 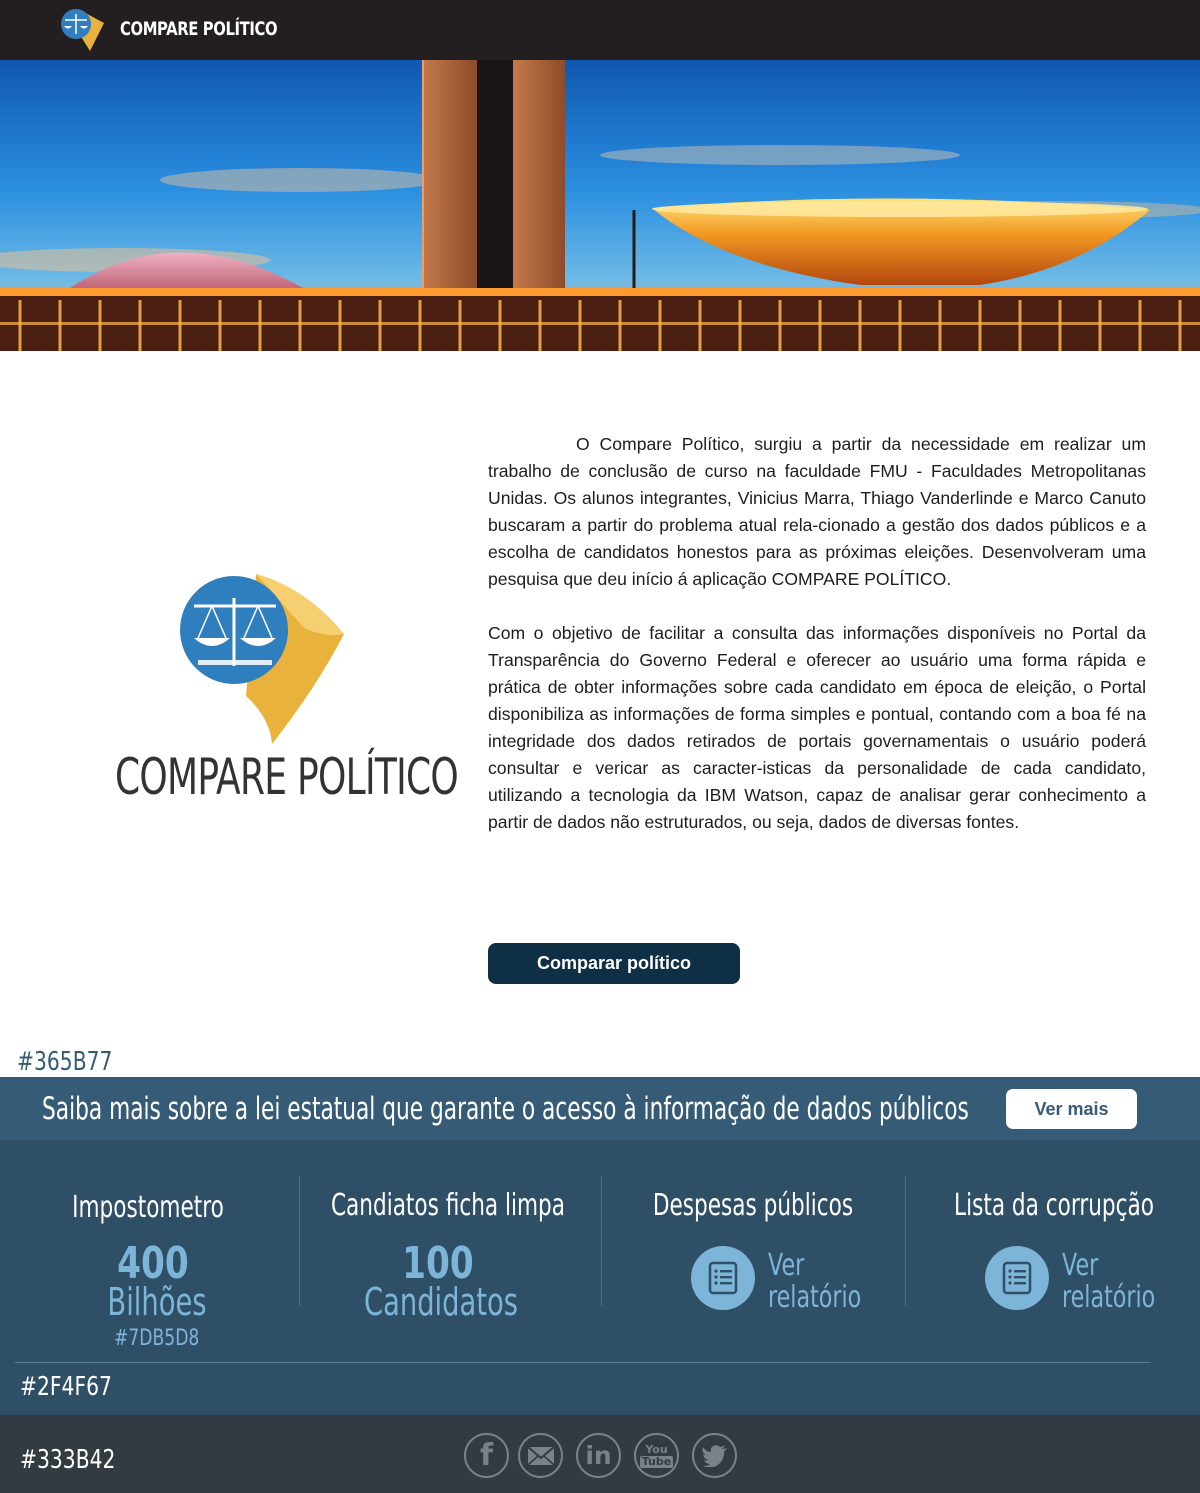 I want to click on report-link-public-expenses: Ver relatório, so click(x=814, y=1282).